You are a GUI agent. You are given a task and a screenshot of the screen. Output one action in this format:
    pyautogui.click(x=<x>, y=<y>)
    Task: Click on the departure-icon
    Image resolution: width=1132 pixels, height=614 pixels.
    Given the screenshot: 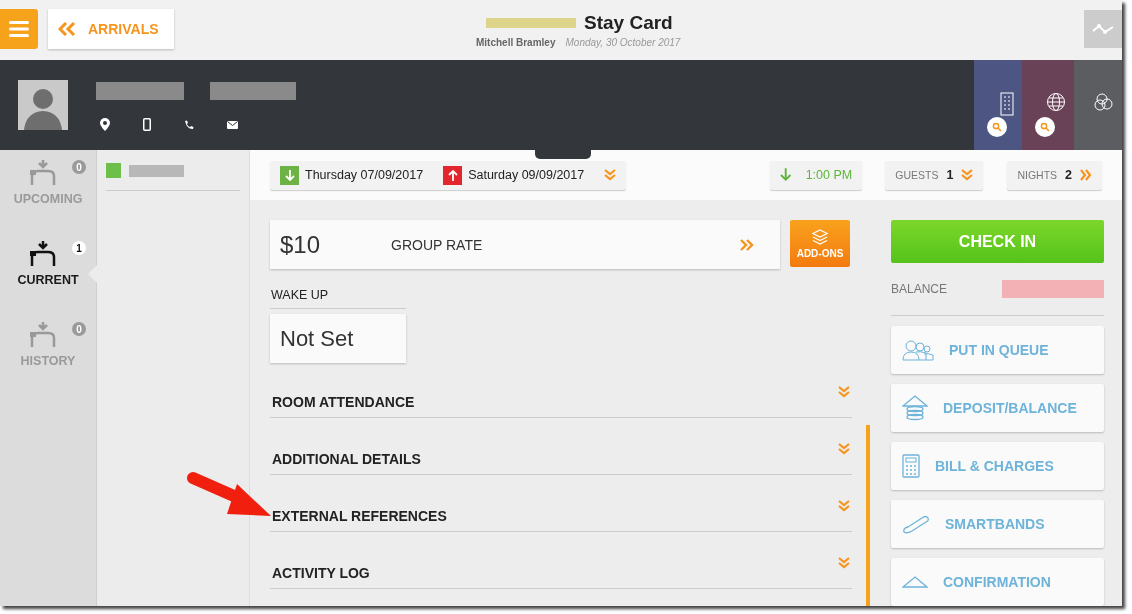 What is the action you would take?
    pyautogui.click(x=453, y=175)
    